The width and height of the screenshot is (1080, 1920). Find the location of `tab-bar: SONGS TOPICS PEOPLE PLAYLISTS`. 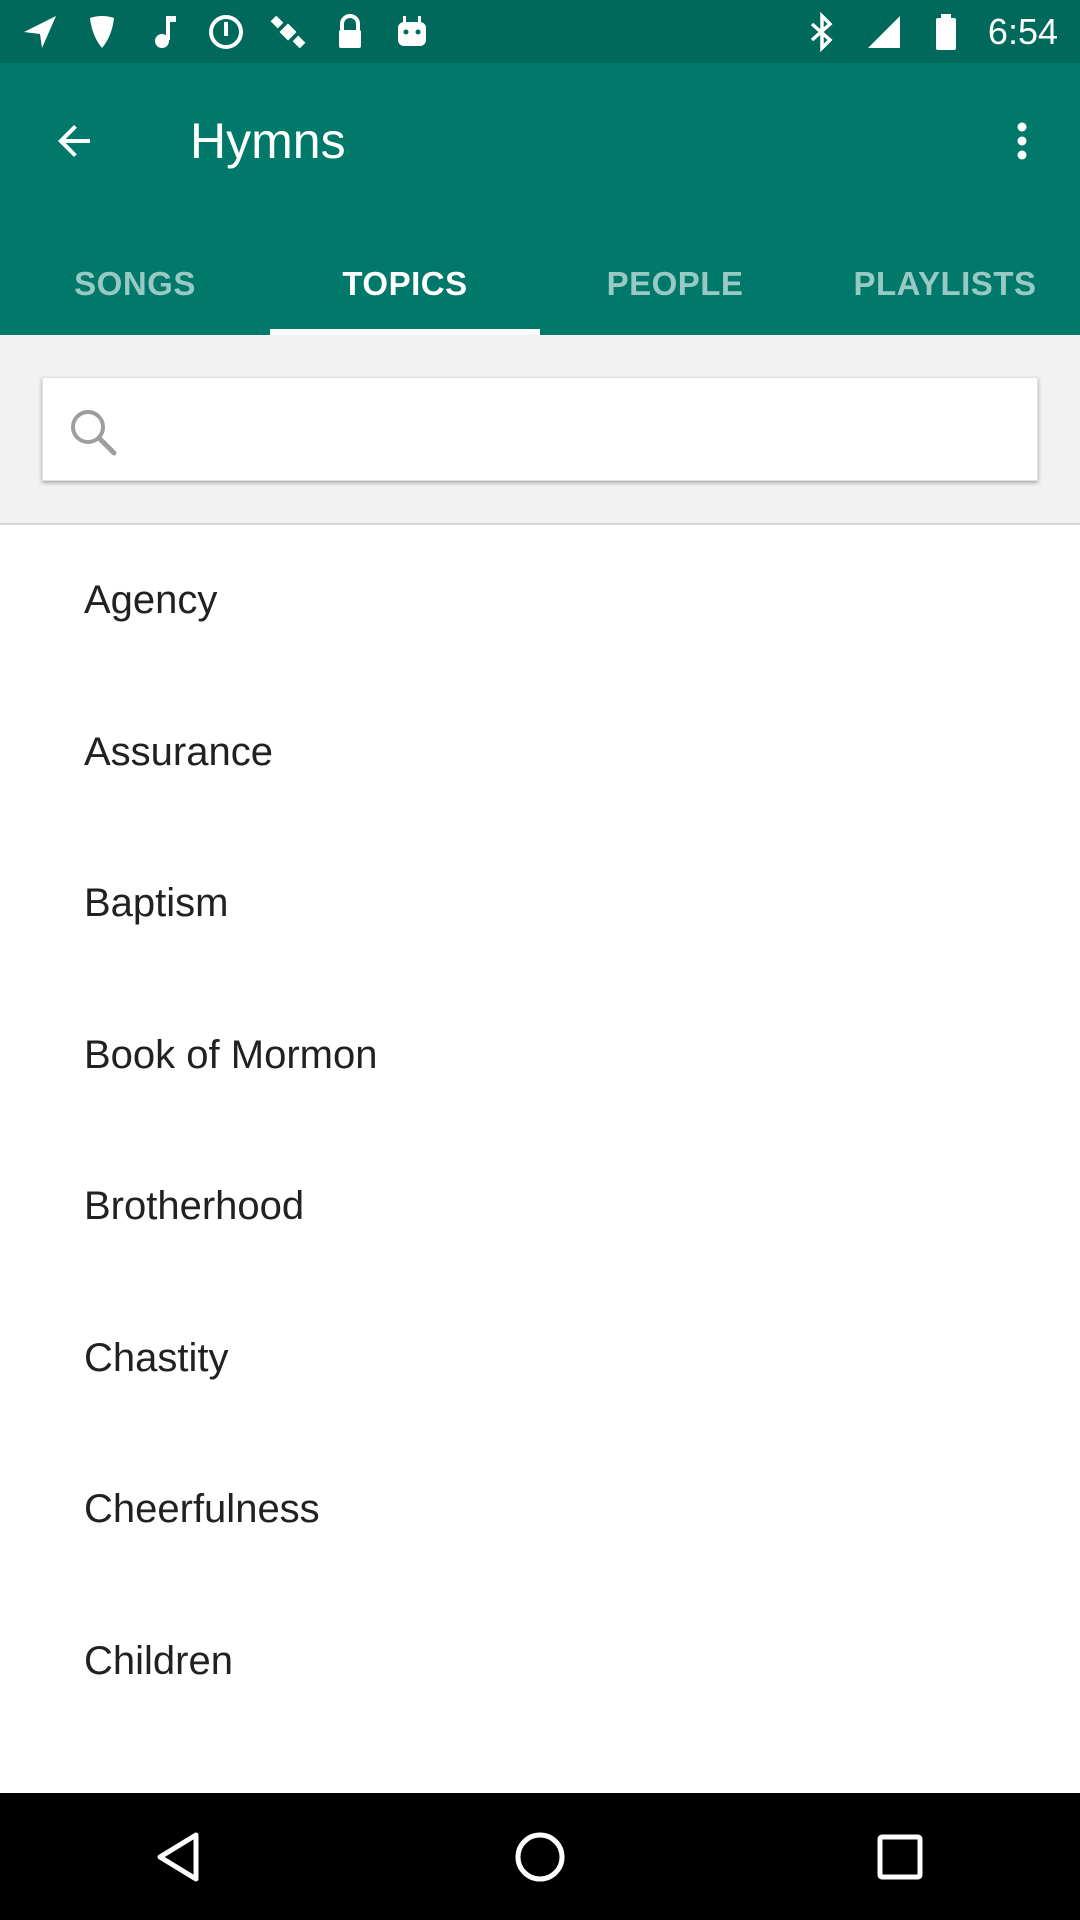

tab-bar: SONGS TOPICS PEOPLE PLAYLISTS is located at coordinates (540, 284).